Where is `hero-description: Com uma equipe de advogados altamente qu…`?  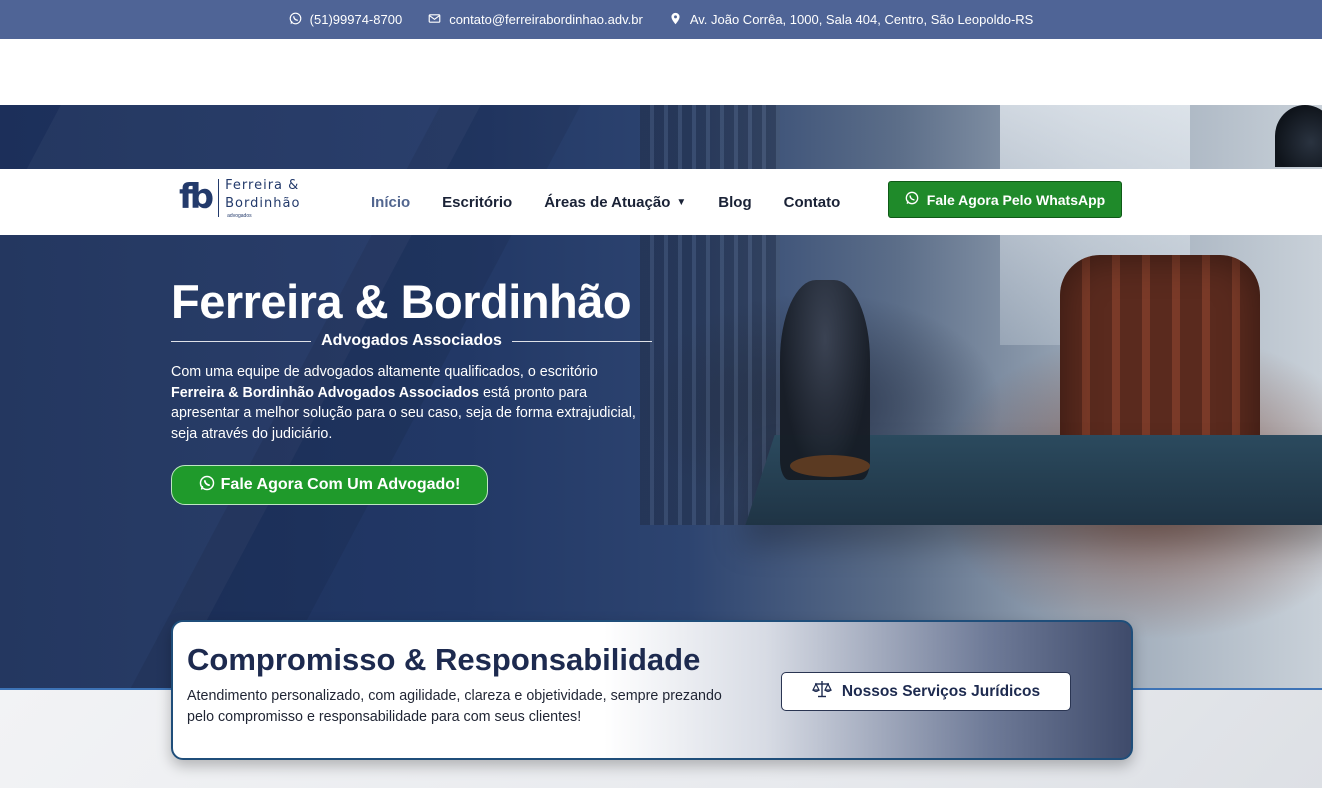
hero-description: Com uma equipe de advogados altamente qu… is located at coordinates (411, 403).